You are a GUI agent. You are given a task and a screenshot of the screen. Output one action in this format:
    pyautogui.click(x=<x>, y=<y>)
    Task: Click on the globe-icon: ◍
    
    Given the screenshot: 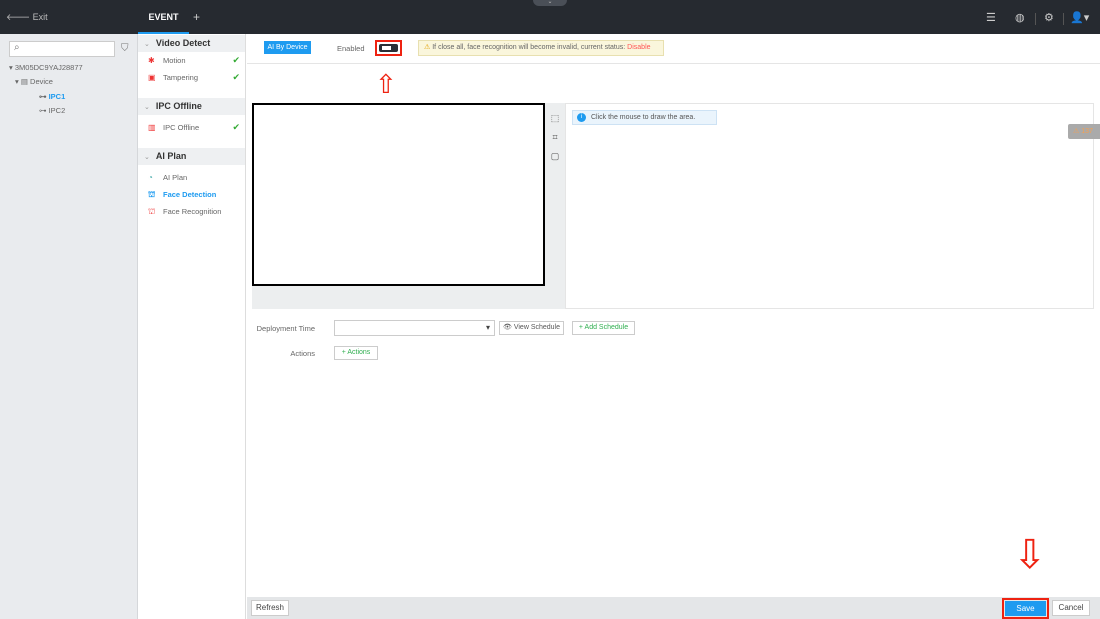 What is the action you would take?
    pyautogui.click(x=1020, y=17)
    